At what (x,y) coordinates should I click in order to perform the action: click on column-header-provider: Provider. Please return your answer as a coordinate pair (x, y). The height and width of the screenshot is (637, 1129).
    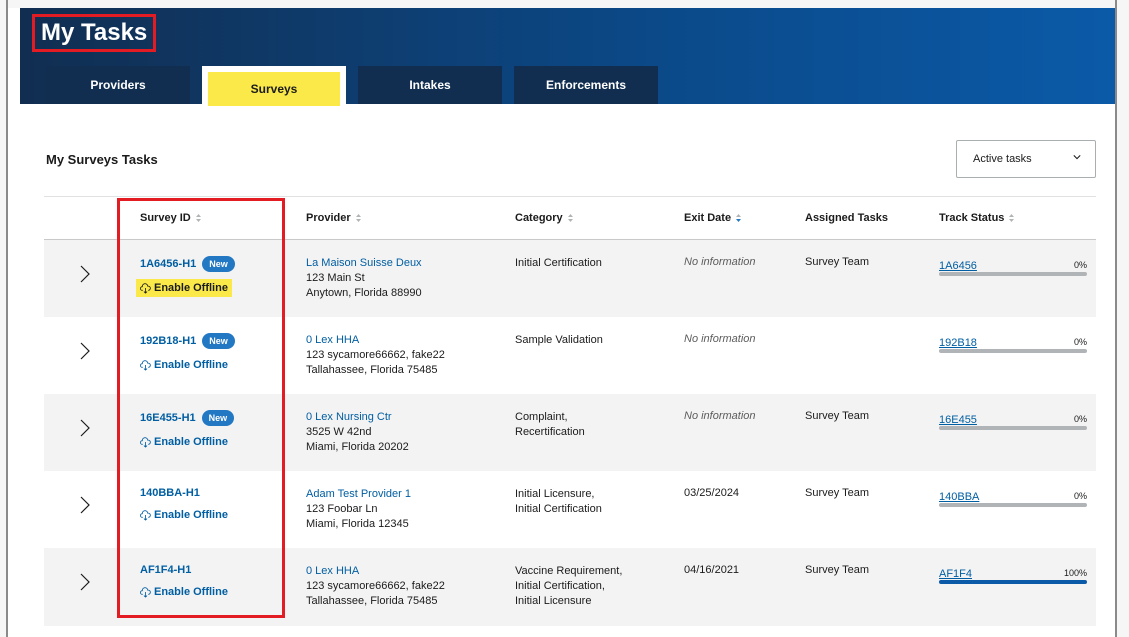
    Looking at the image, I should click on (334, 218).